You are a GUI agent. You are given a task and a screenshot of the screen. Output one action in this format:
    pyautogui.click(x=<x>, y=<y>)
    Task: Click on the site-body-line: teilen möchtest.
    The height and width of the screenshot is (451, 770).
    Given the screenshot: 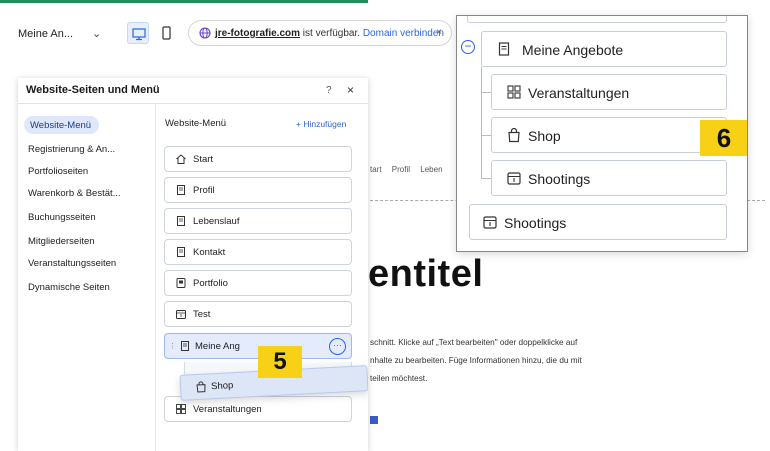 What is the action you would take?
    pyautogui.click(x=399, y=378)
    